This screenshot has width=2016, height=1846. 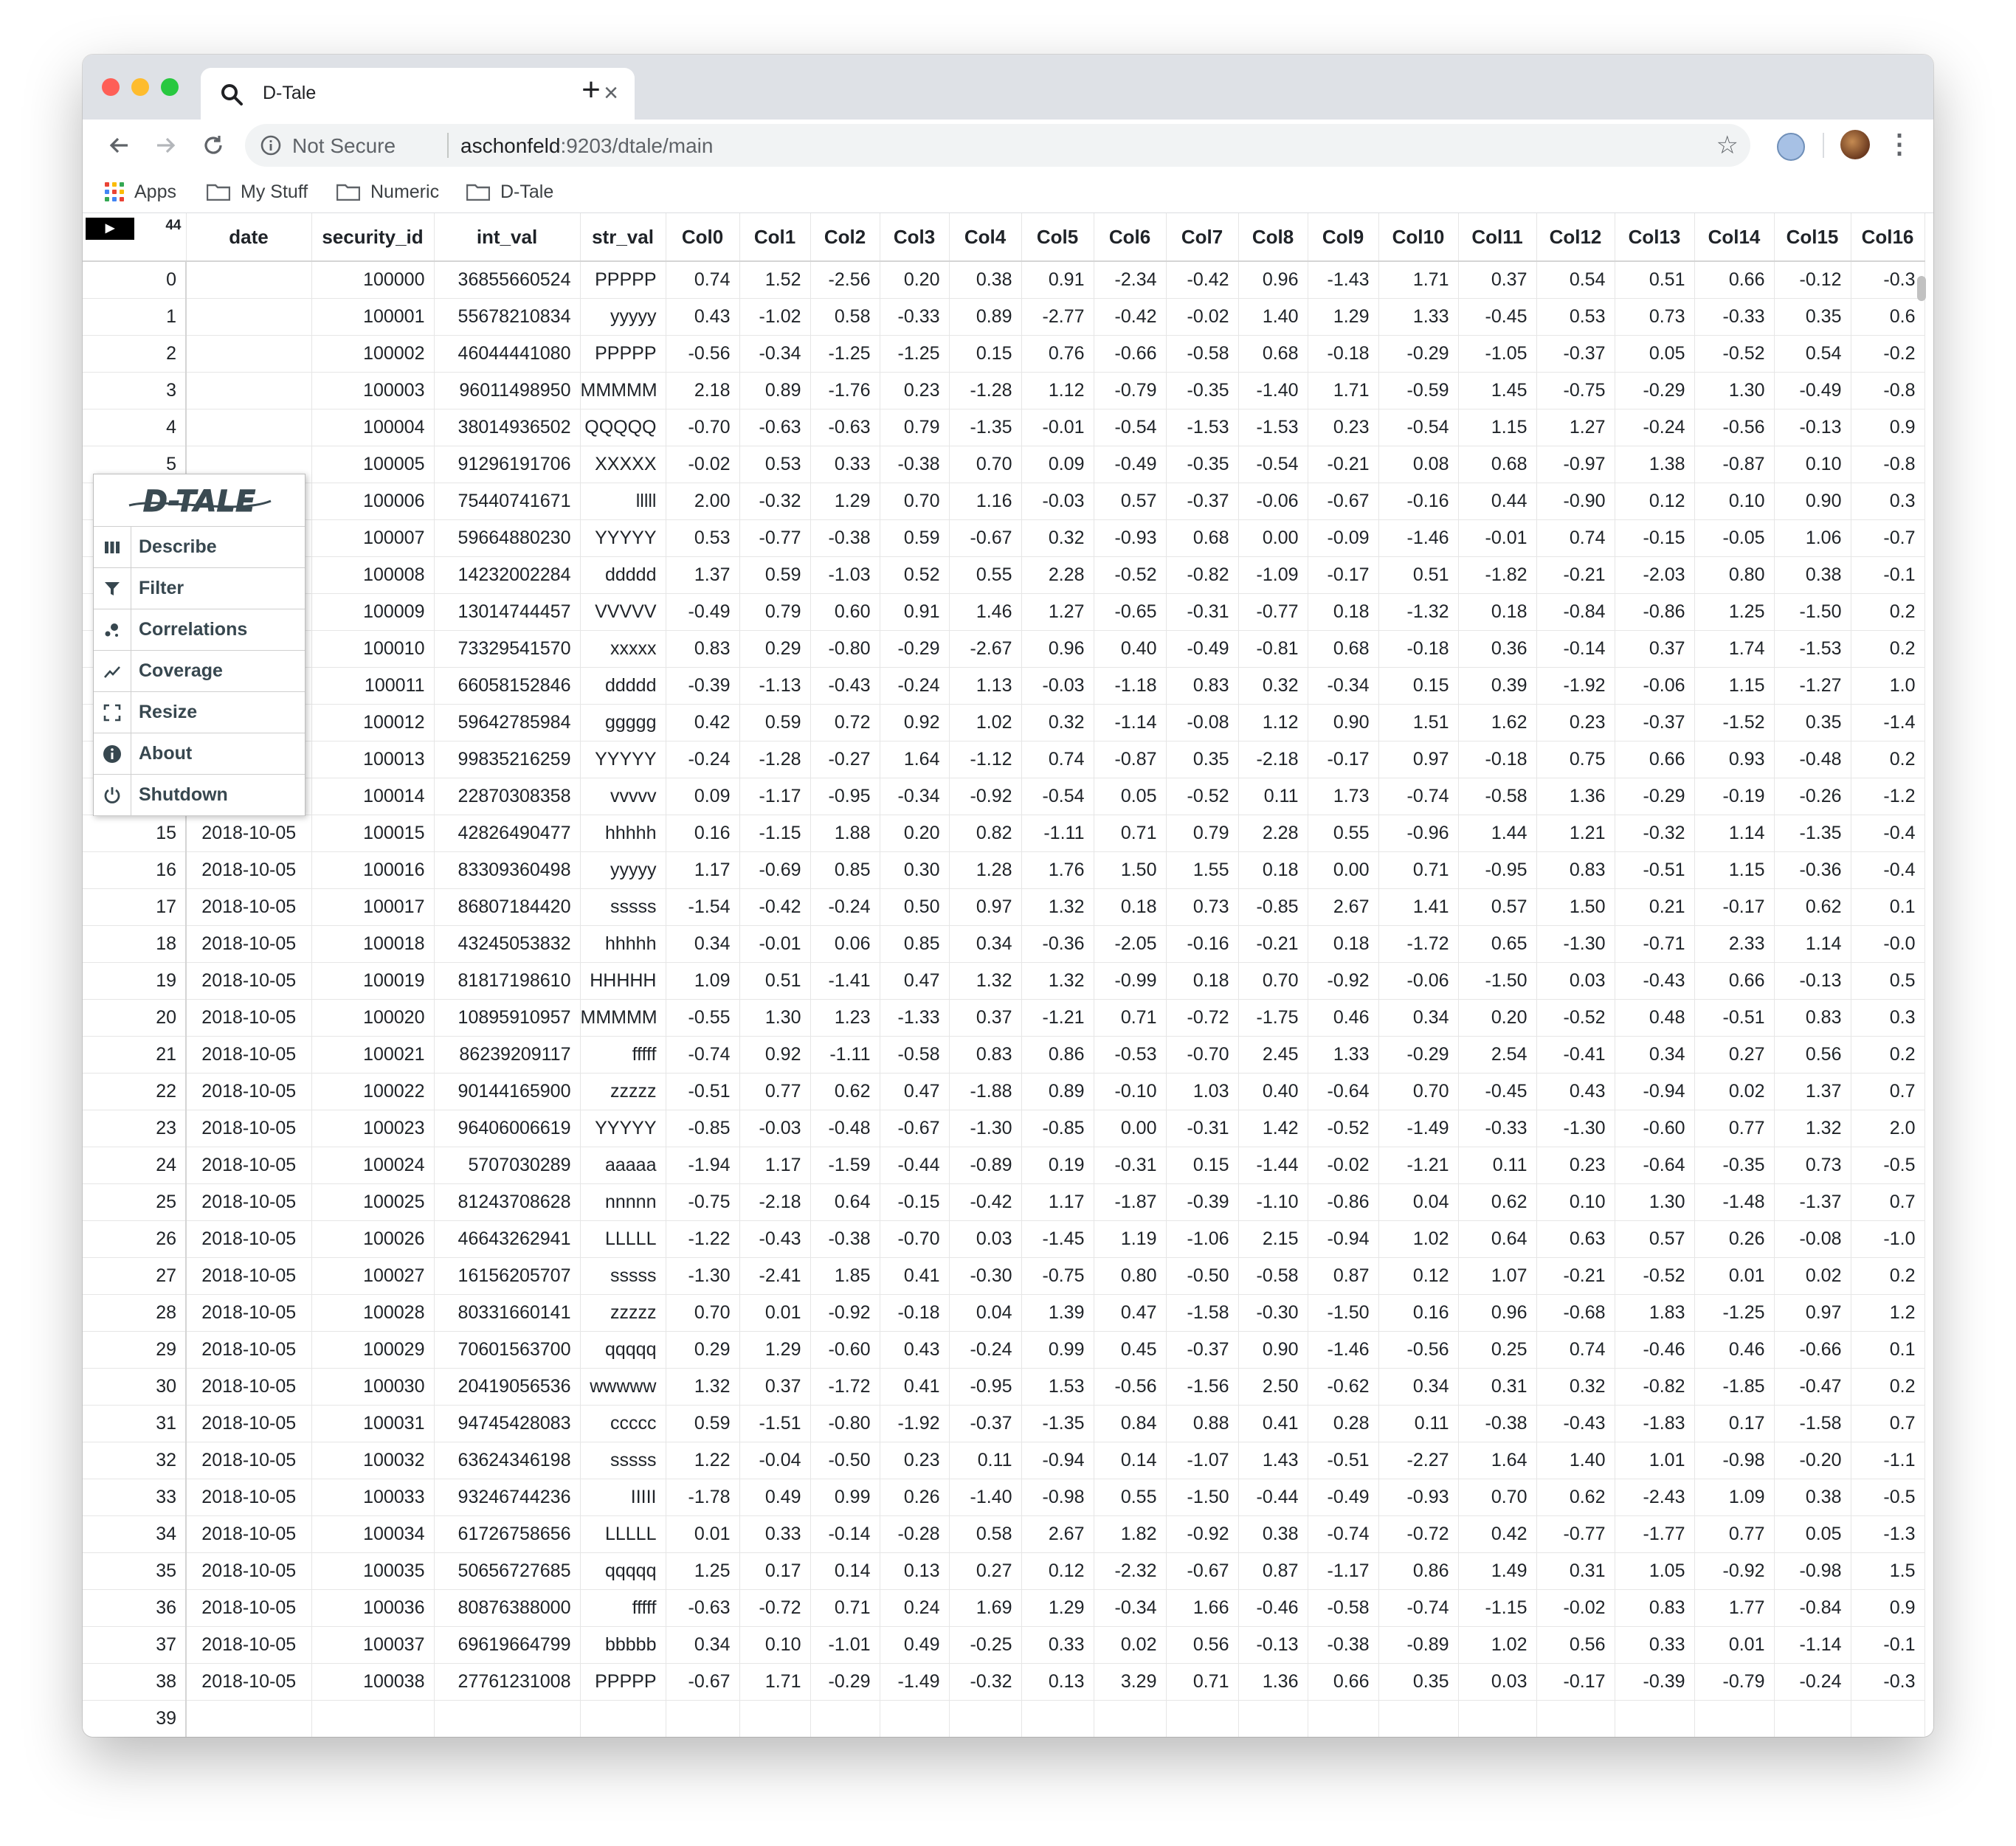 What do you see at coordinates (986, 1091) in the screenshot?
I see `table-cell: -1.88` at bounding box center [986, 1091].